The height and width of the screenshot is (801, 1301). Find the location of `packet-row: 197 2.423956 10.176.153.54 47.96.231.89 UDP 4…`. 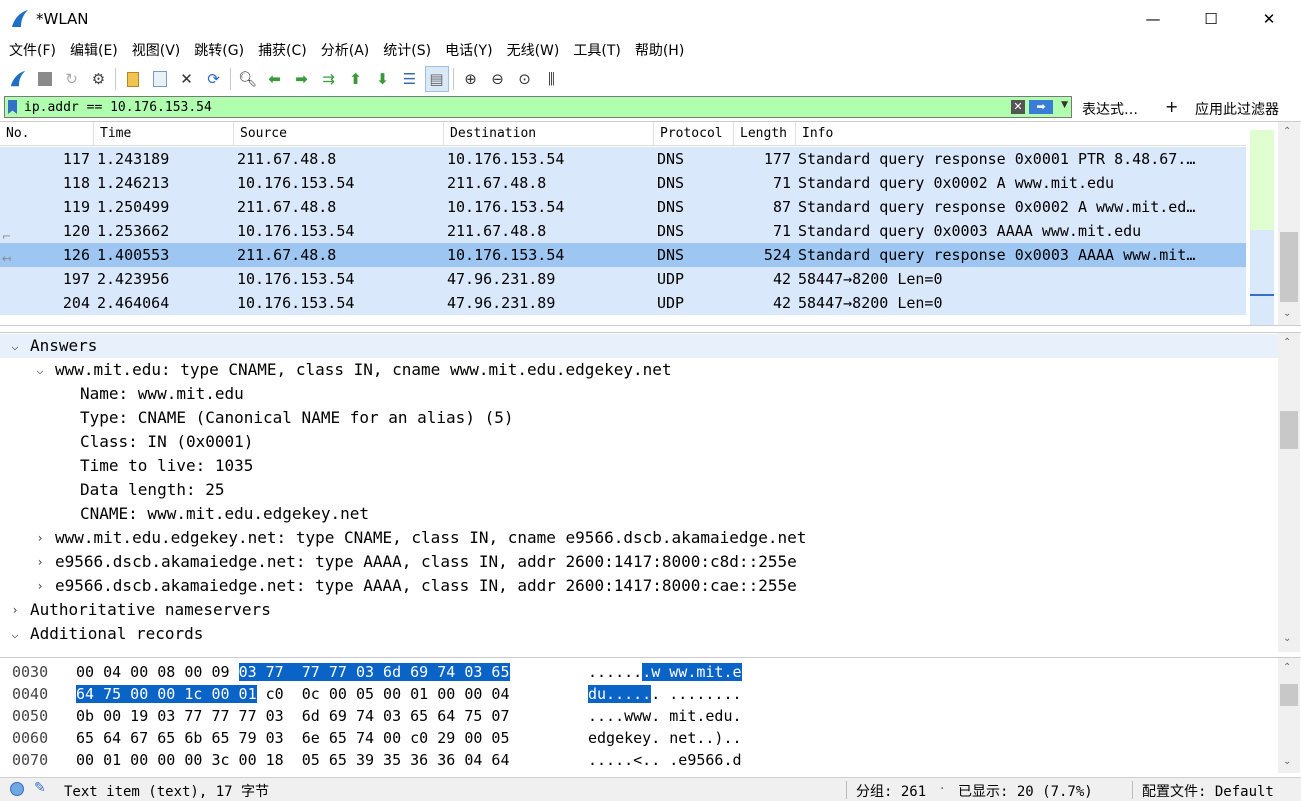

packet-row: 197 2.423956 10.176.153.54 47.96.231.89 UDP 4… is located at coordinates (623, 279).